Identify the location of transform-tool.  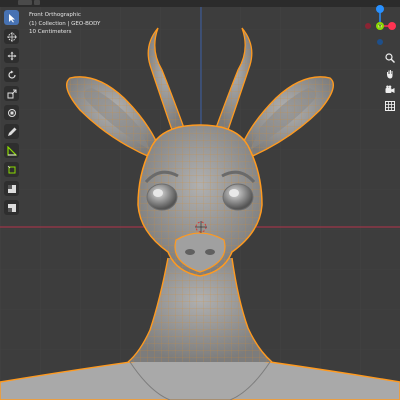
(11, 112).